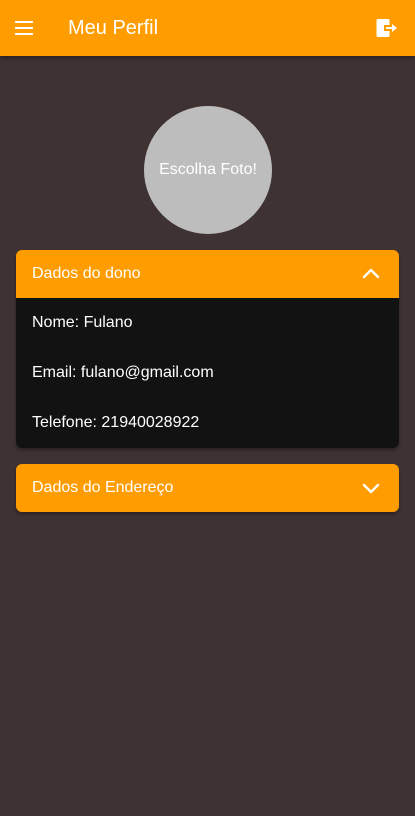 The height and width of the screenshot is (816, 415). I want to click on menu-icon, so click(24, 28).